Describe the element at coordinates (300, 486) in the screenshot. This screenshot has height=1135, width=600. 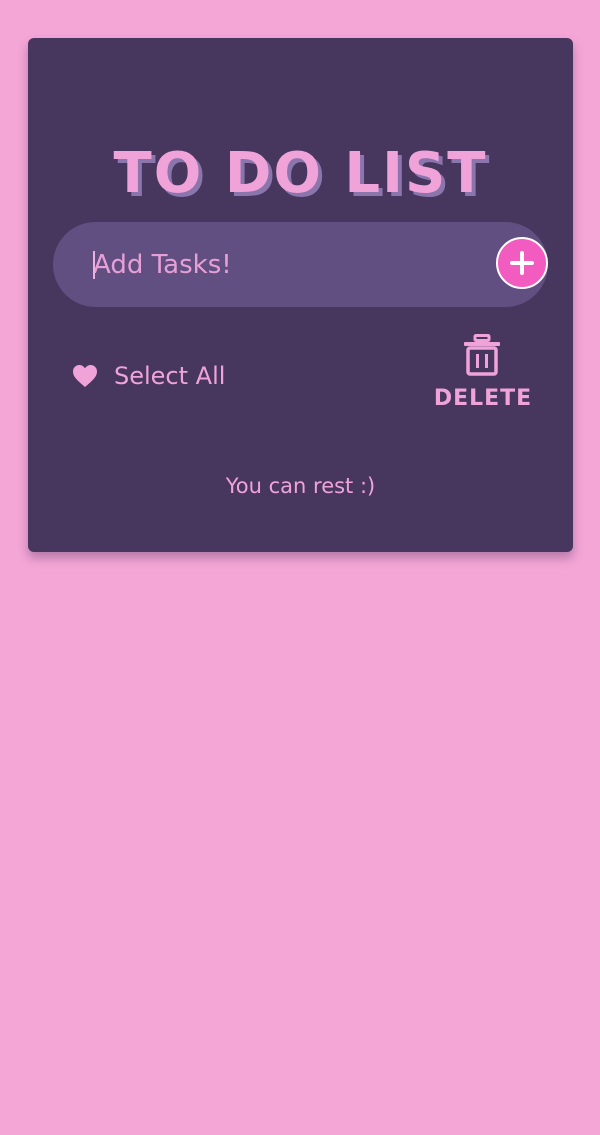
I see `status-message: You can rest :)` at that location.